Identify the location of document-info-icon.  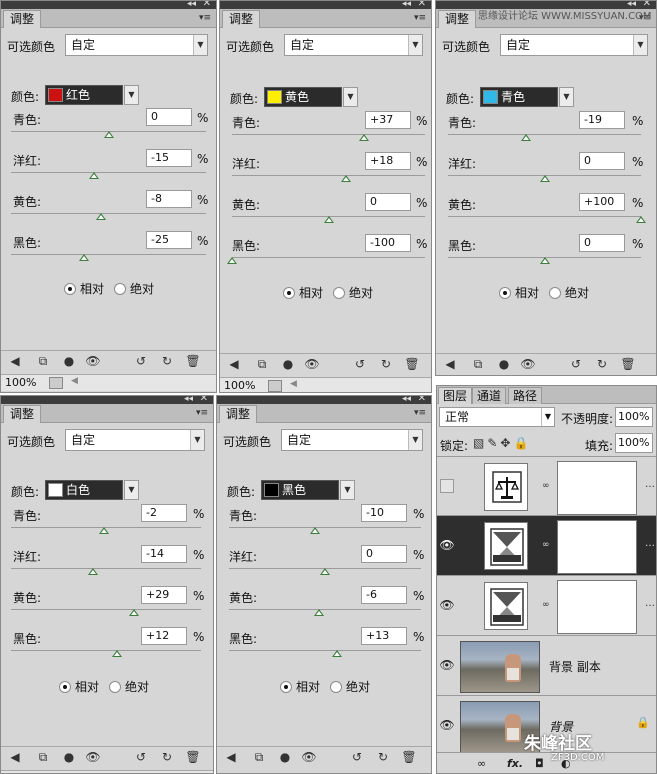
(56, 383).